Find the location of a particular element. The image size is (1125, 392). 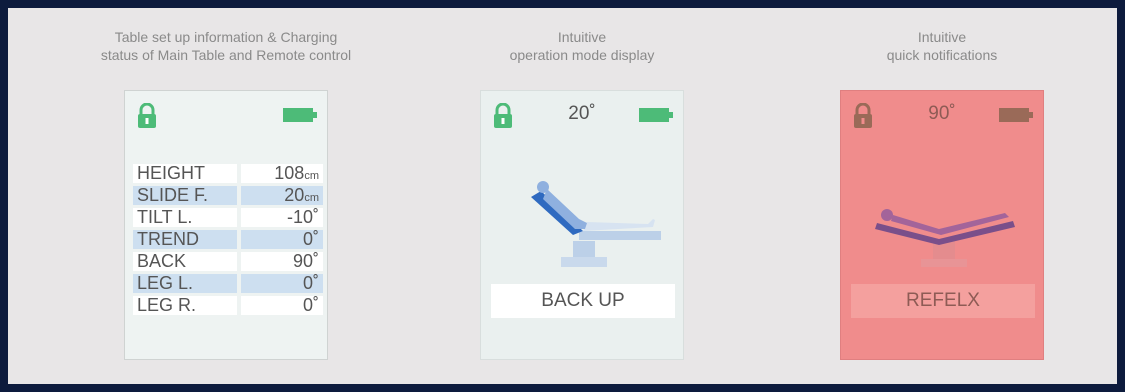

table-row: BACK 90˚ is located at coordinates (228, 261).